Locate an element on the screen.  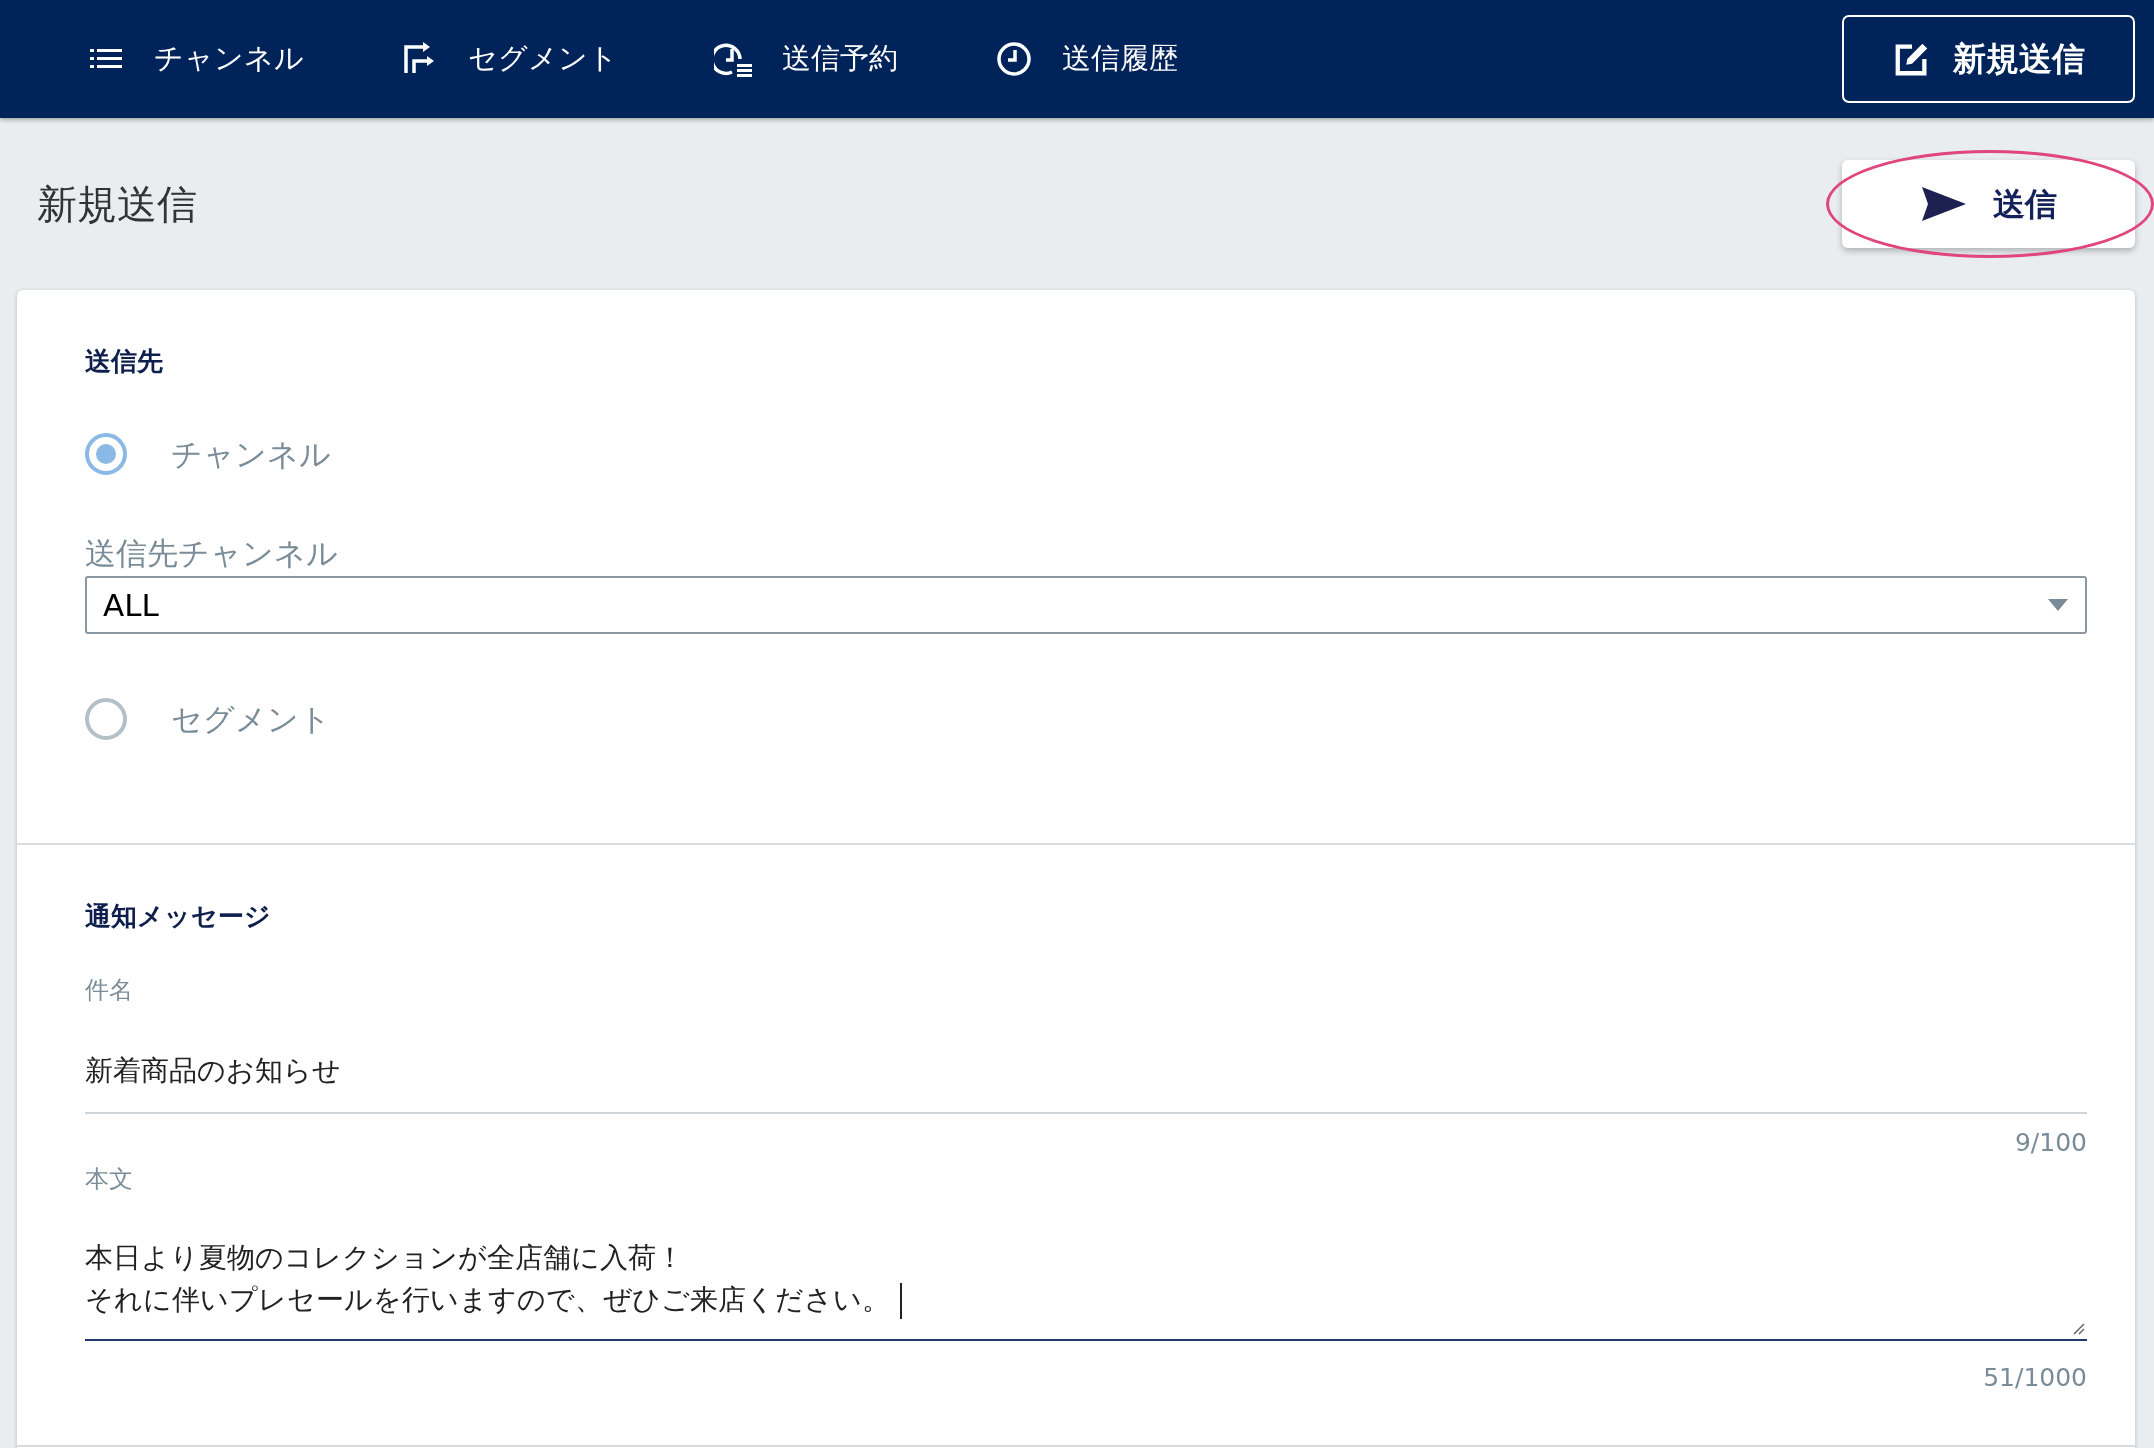
nav-link: セグメント is located at coordinates (509, 59).